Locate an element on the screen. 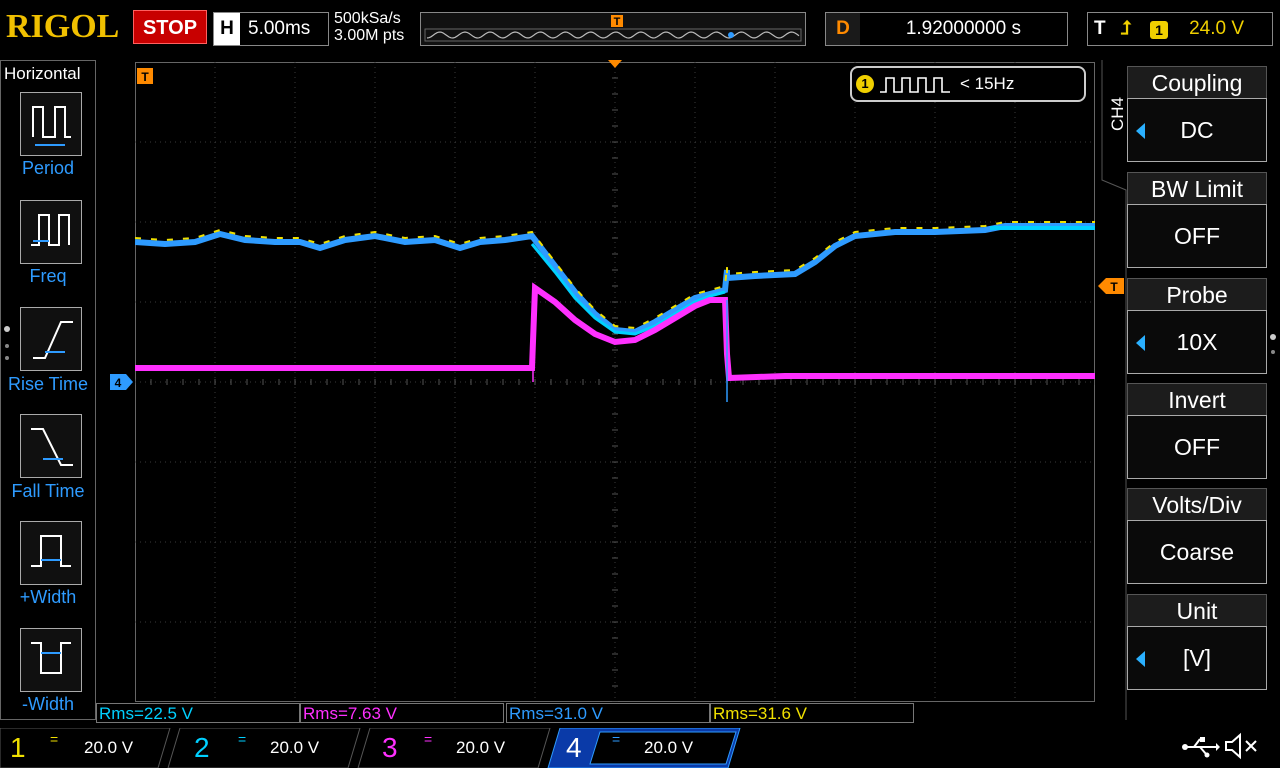 The height and width of the screenshot is (768, 1280). ch4-scale: 20.0 V is located at coordinates (669, 747).